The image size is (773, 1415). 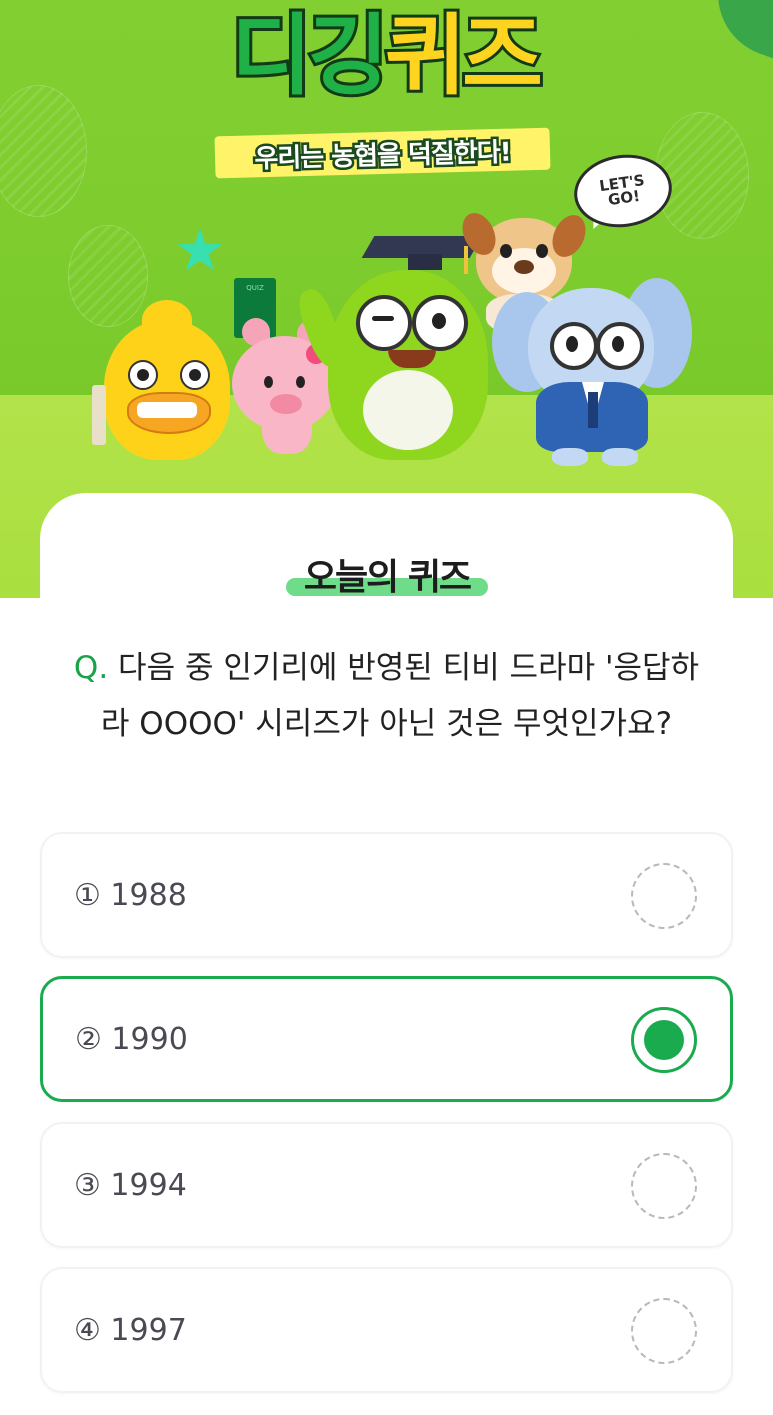 I want to click on elephant-character, so click(x=592, y=369).